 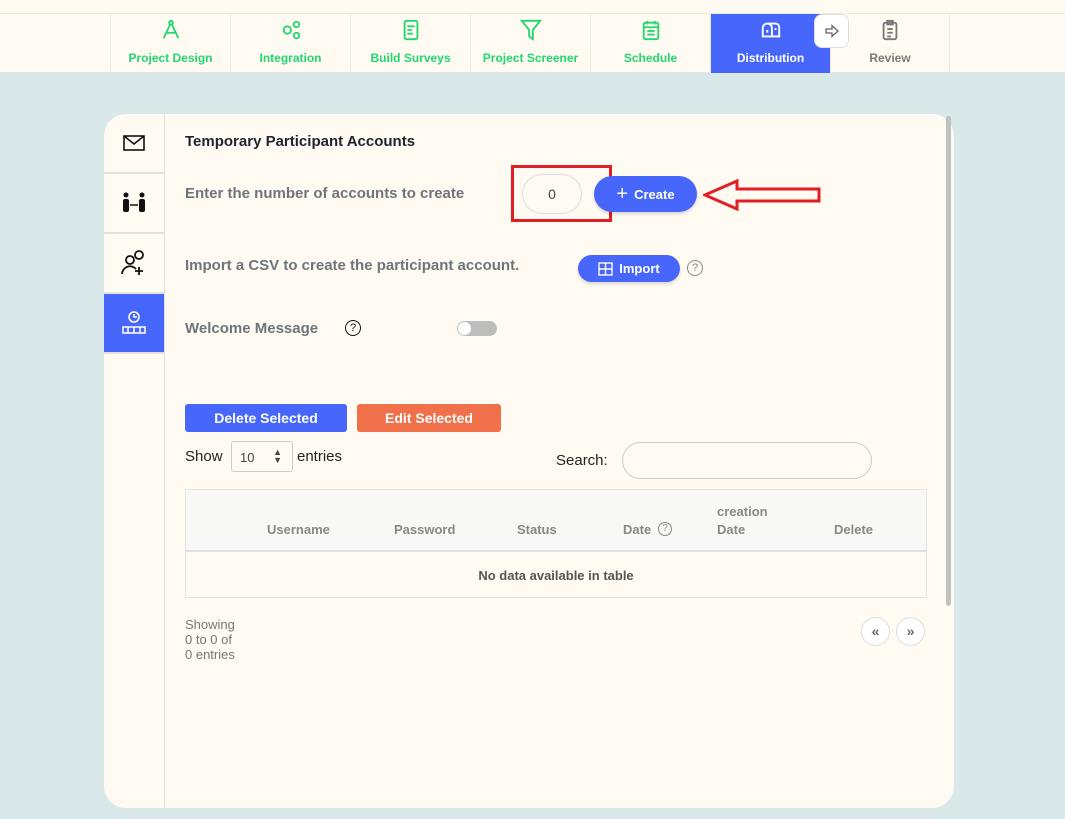 What do you see at coordinates (325, 193) in the screenshot?
I see `count-label: Enter the number of accounts to create` at bounding box center [325, 193].